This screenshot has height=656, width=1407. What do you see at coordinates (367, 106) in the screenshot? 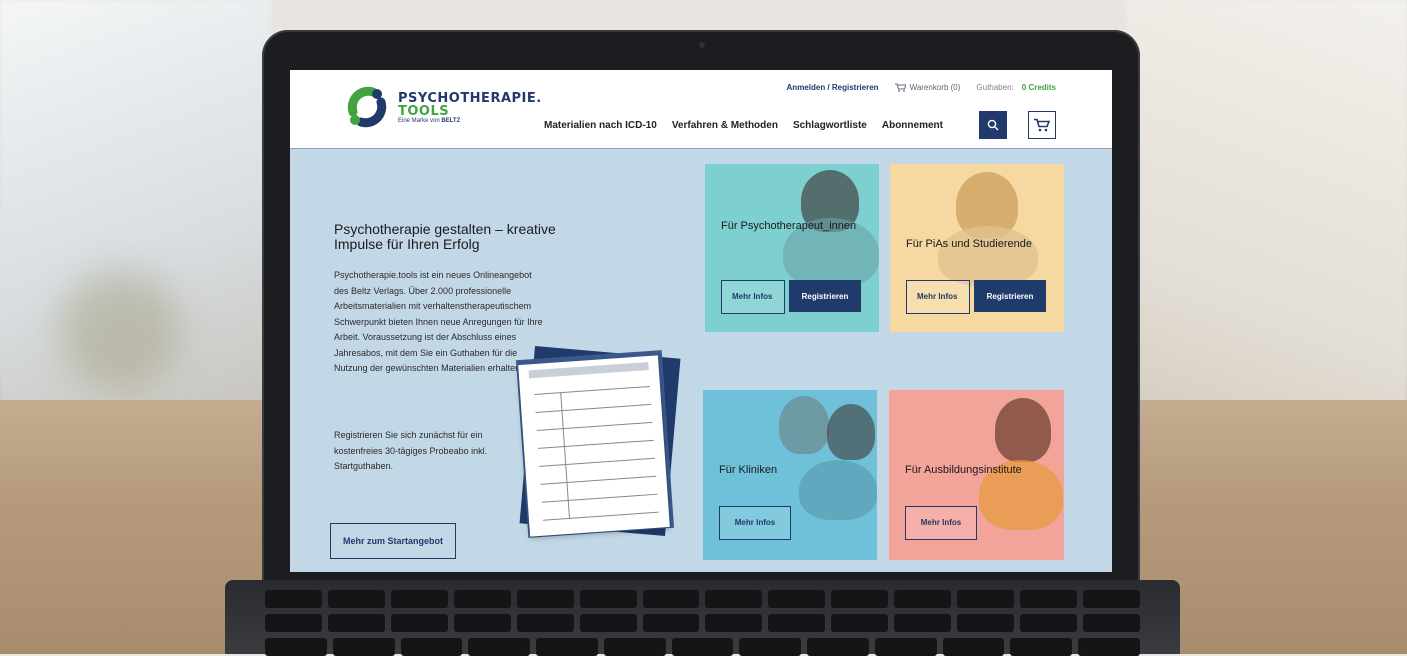
I see `logo-icon` at bounding box center [367, 106].